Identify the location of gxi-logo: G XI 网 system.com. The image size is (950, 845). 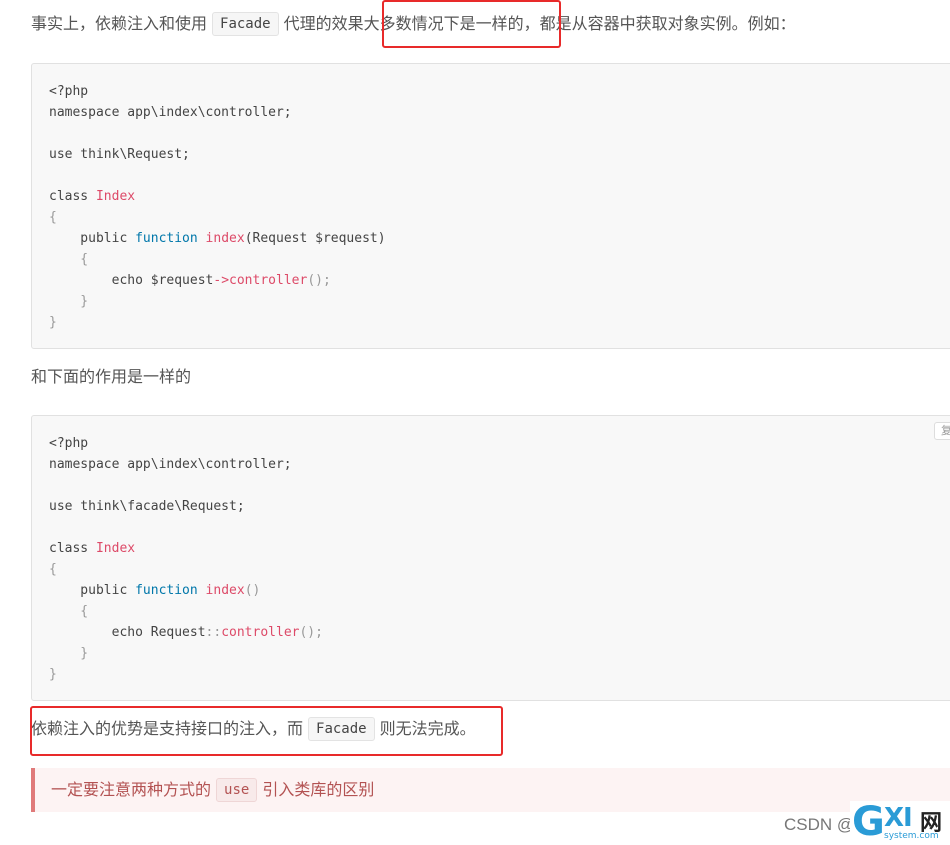
(900, 822).